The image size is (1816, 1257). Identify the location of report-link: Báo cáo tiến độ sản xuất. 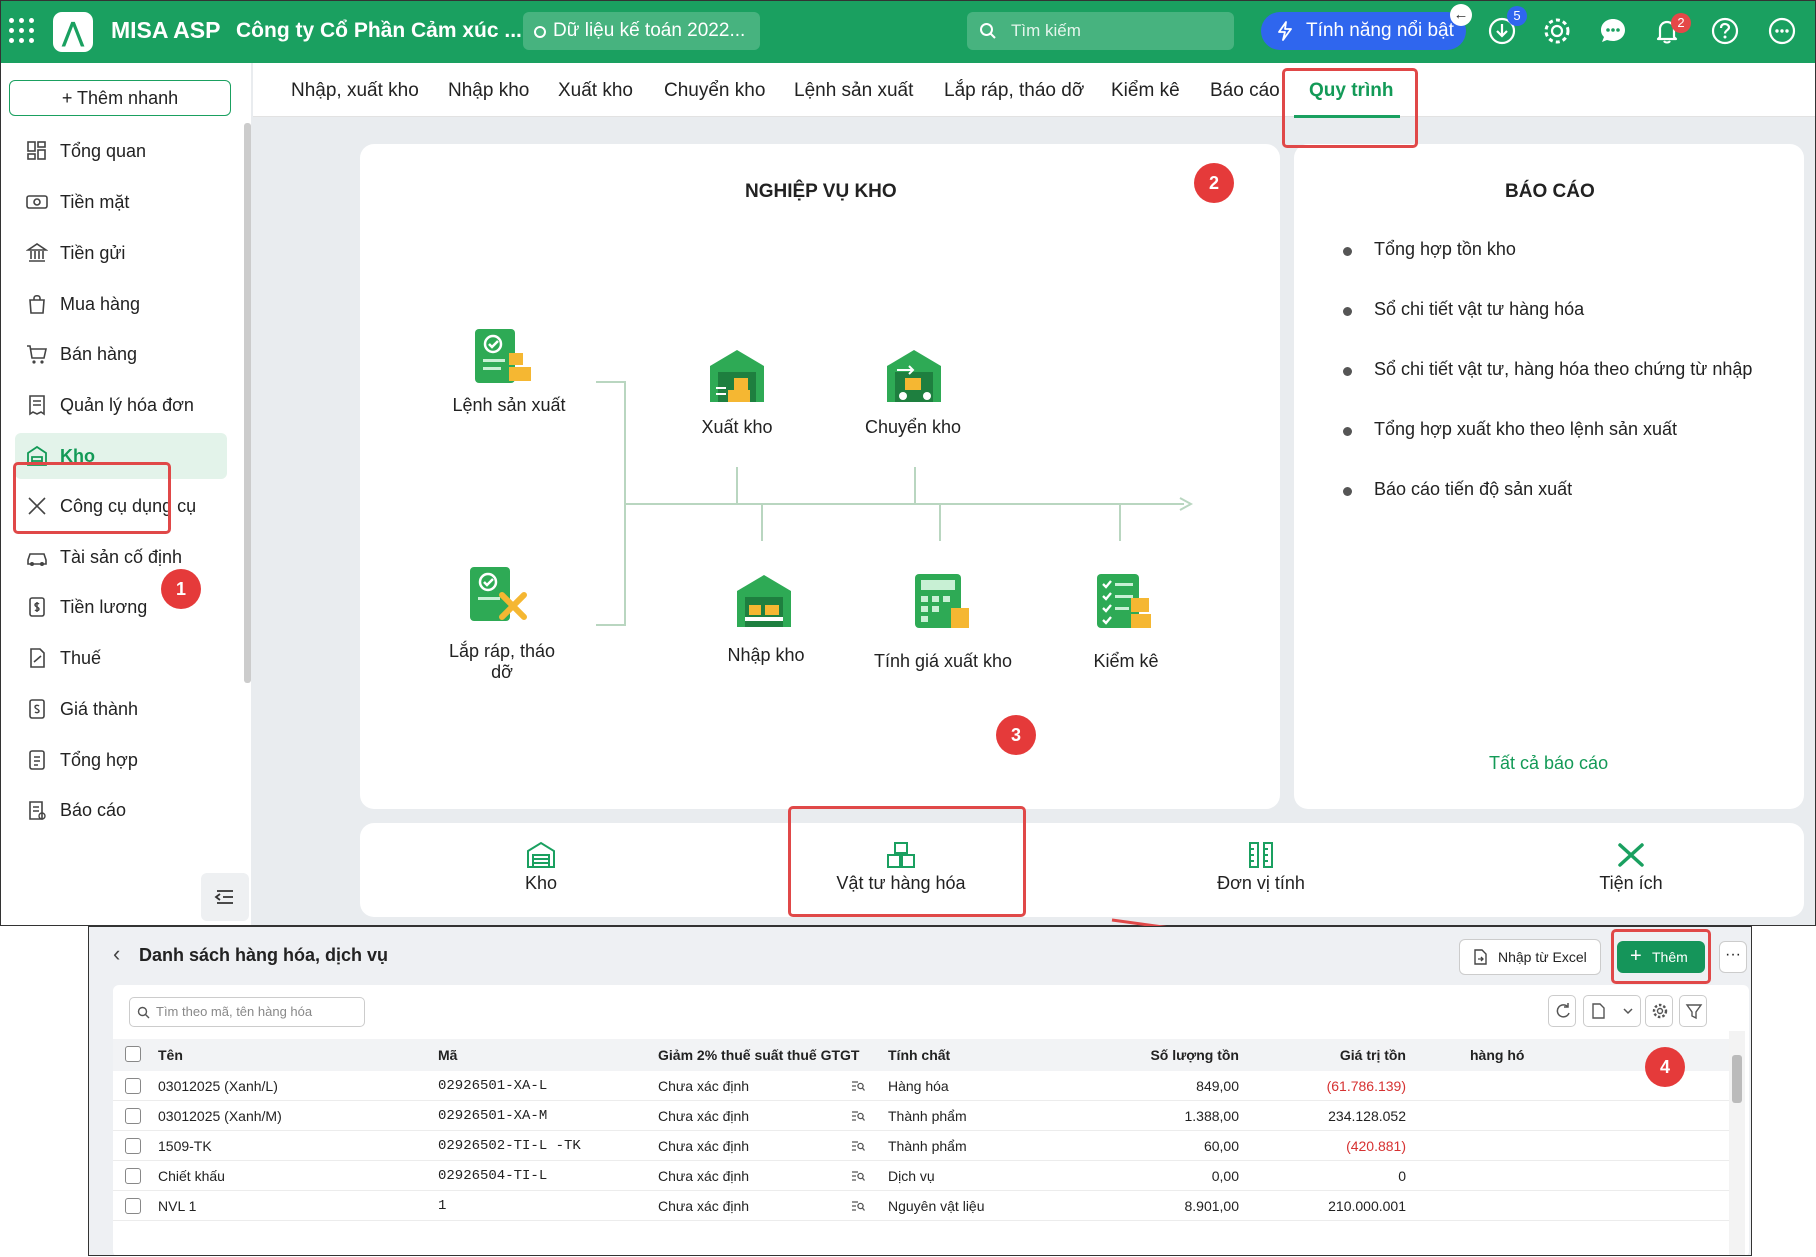
(1451, 489).